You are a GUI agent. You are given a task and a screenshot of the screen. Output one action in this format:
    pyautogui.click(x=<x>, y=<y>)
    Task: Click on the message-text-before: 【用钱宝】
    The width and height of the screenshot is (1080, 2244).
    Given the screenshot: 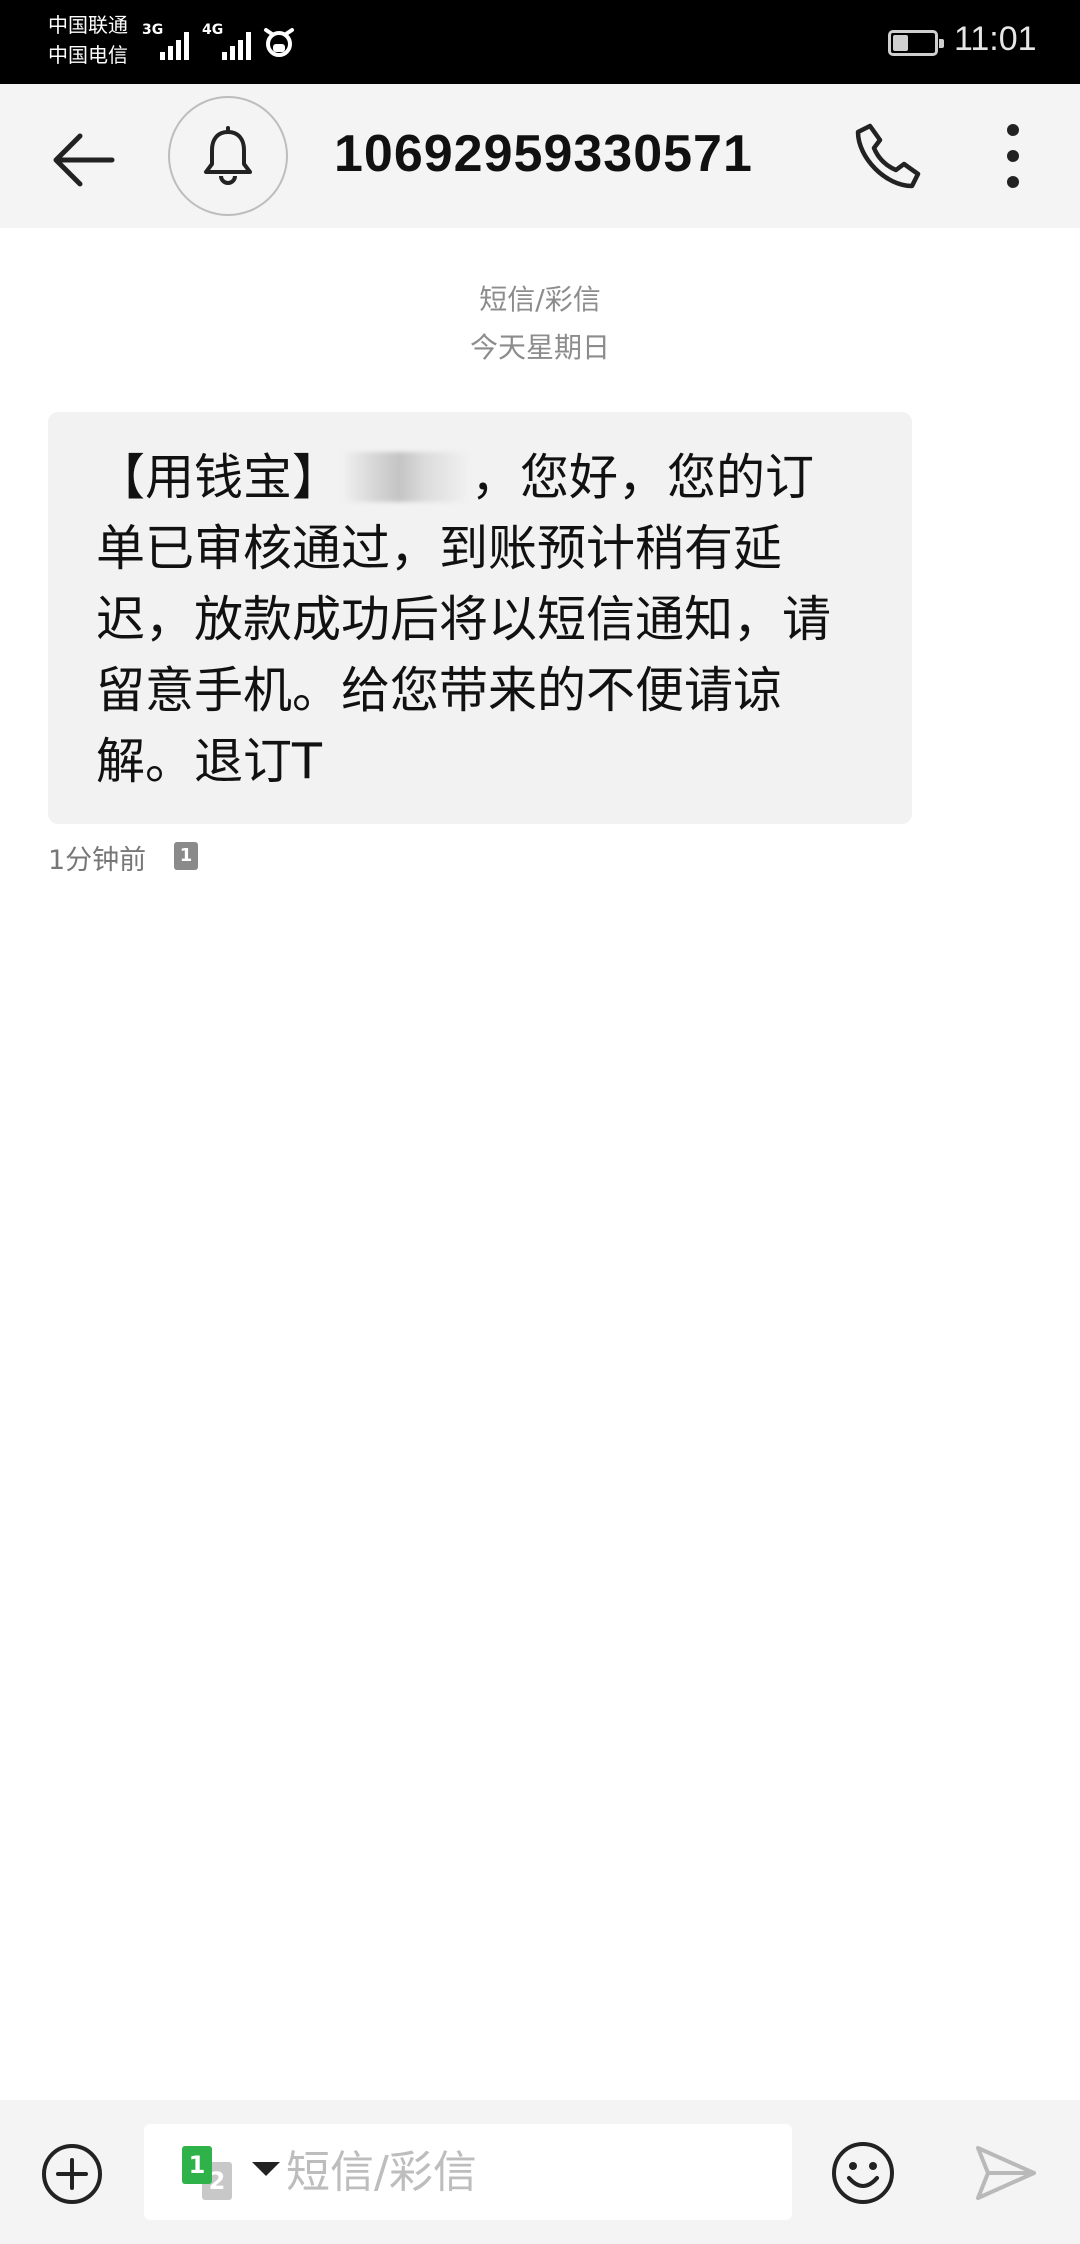 What is the action you would take?
    pyautogui.click(x=219, y=477)
    